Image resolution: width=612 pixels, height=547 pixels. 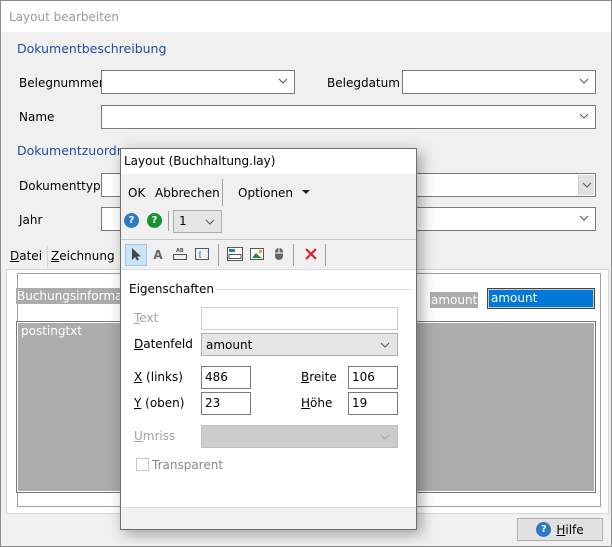 What do you see at coordinates (168, 344) in the screenshot?
I see `datenfeld-rest: atenfeld` at bounding box center [168, 344].